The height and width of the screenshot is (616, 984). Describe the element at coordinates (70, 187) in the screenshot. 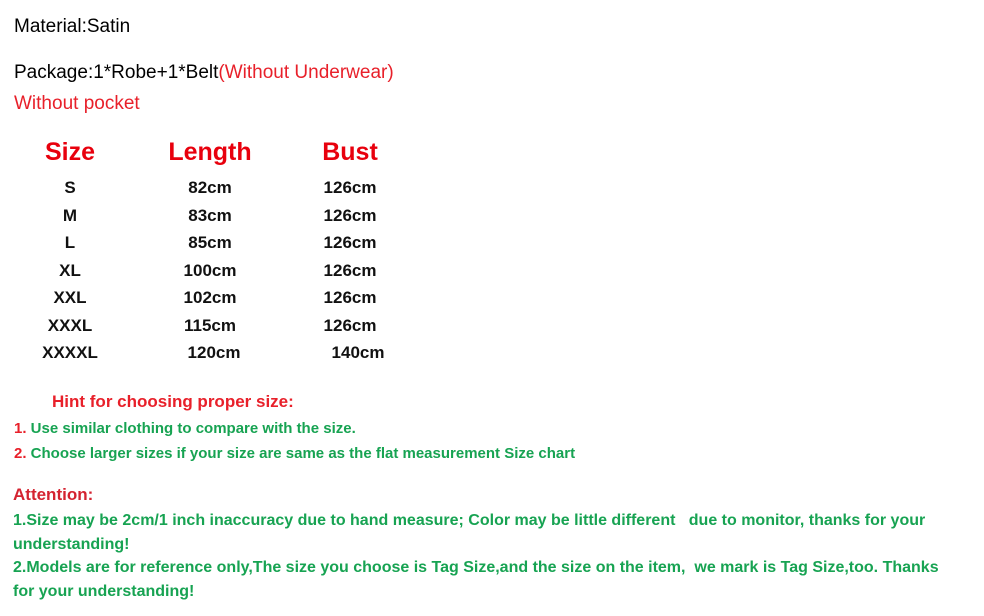

I see `cell-size: S` at that location.